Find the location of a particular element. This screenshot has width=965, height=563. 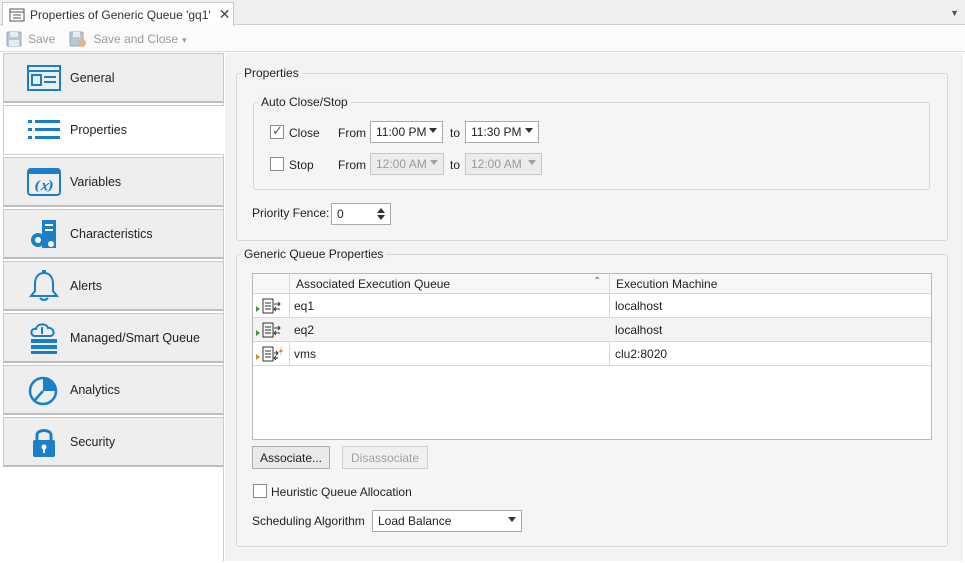

nav-item-label: Variables is located at coordinates (96, 181).